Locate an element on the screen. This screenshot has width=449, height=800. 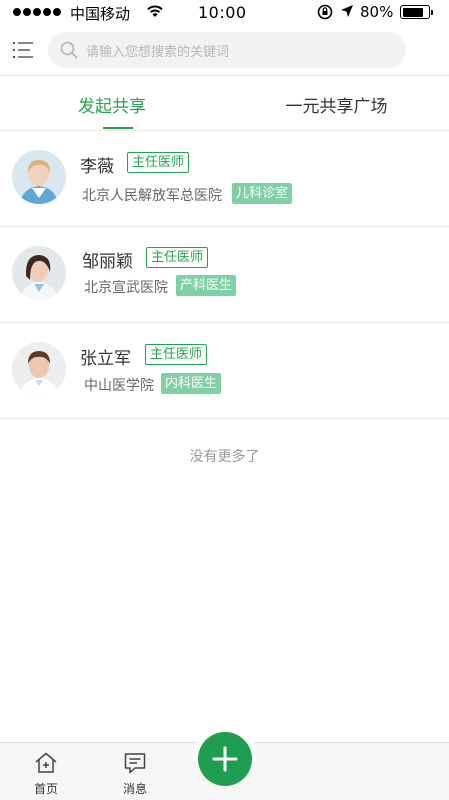
plus-icon is located at coordinates (225, 759).